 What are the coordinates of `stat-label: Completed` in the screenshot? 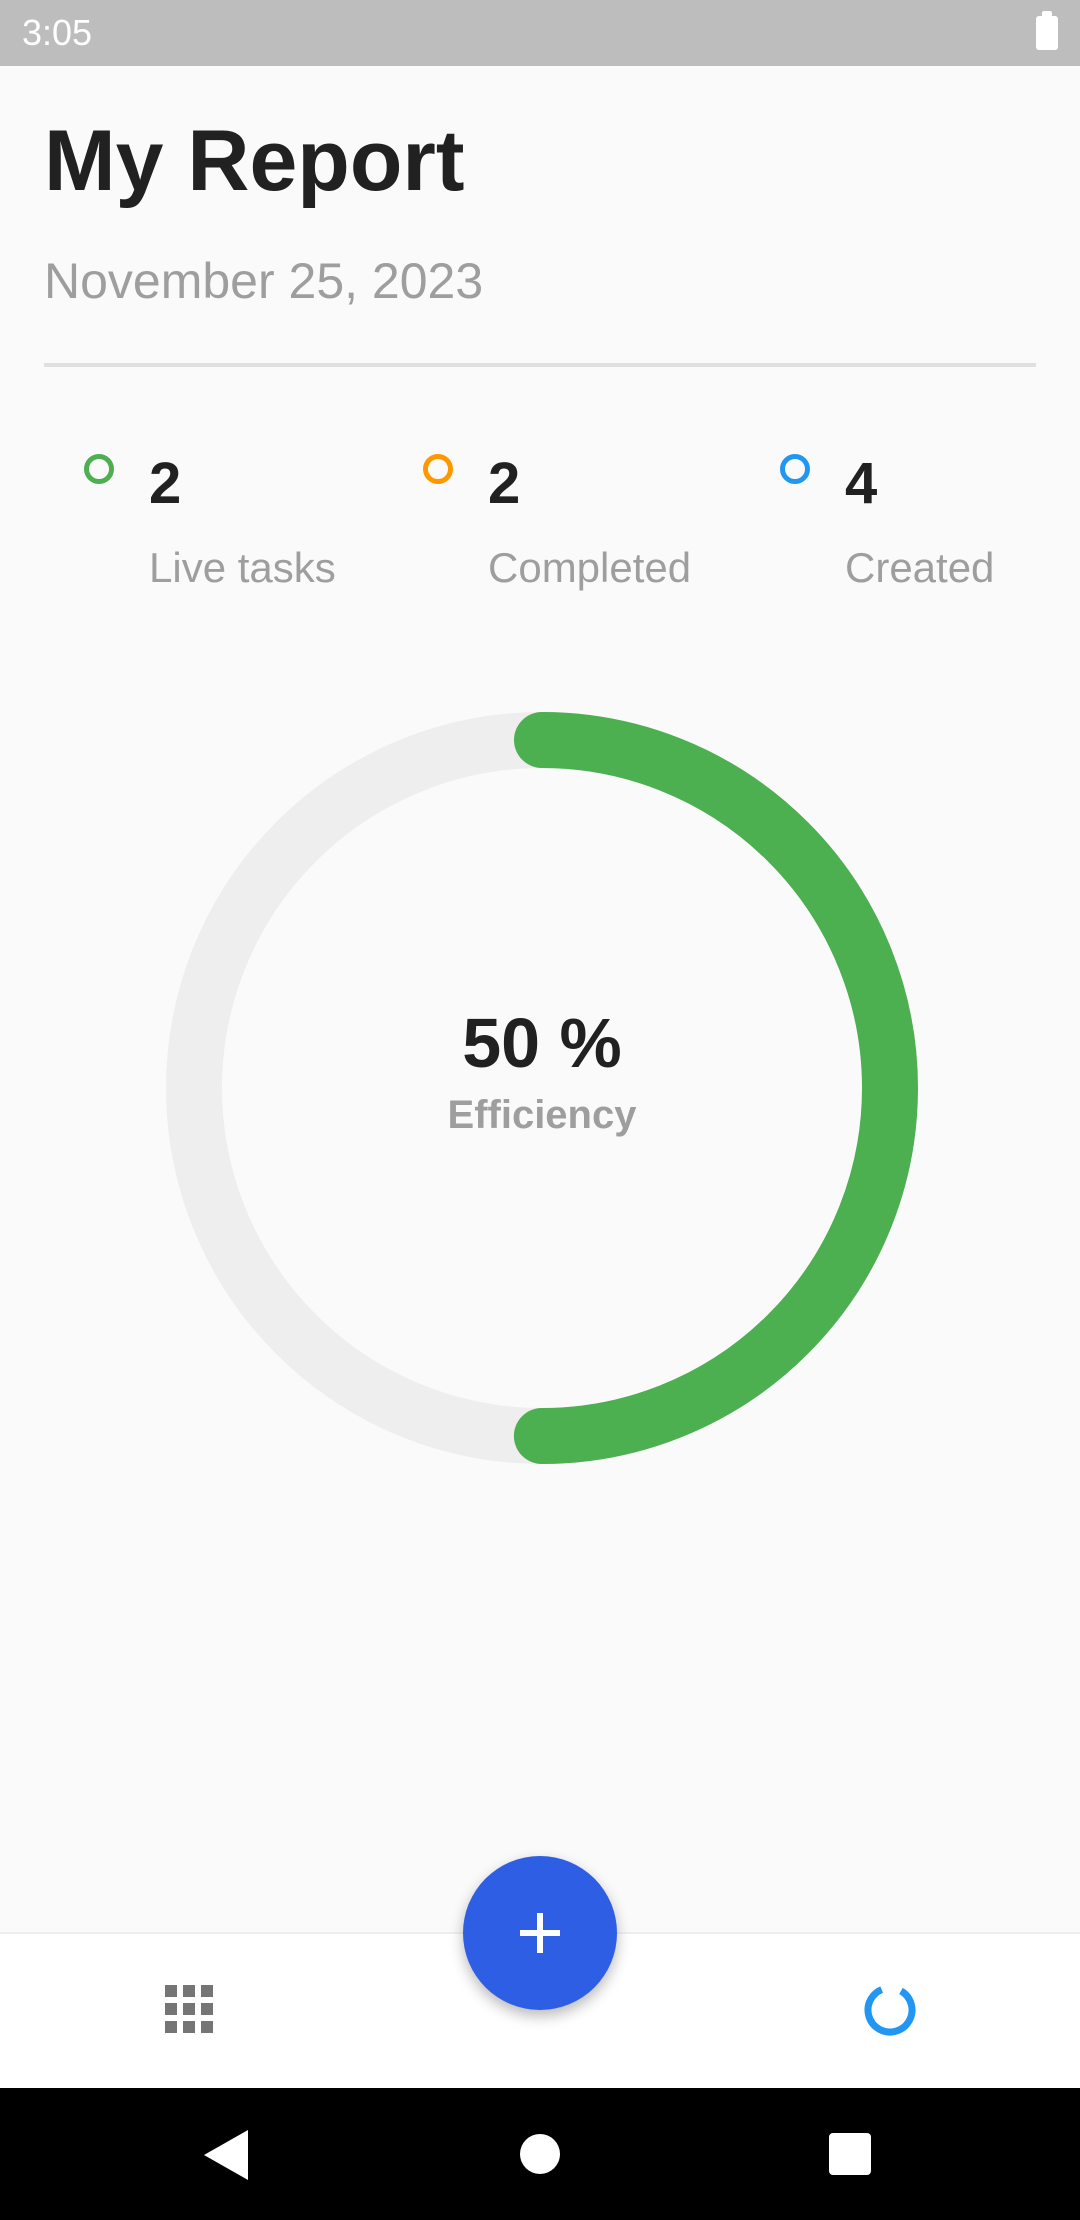 It's located at (590, 567).